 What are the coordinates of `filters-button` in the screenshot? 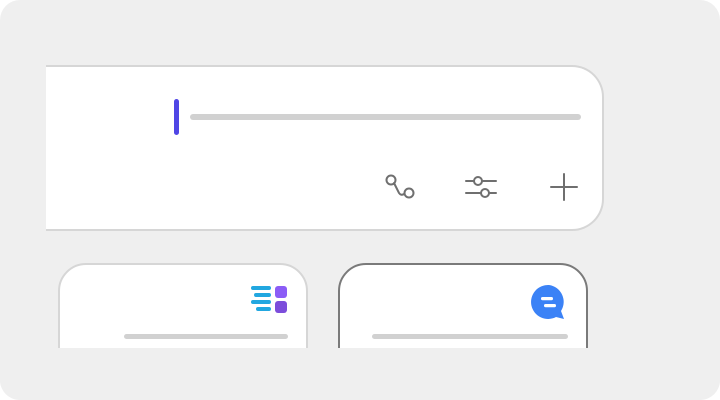 It's located at (481, 187).